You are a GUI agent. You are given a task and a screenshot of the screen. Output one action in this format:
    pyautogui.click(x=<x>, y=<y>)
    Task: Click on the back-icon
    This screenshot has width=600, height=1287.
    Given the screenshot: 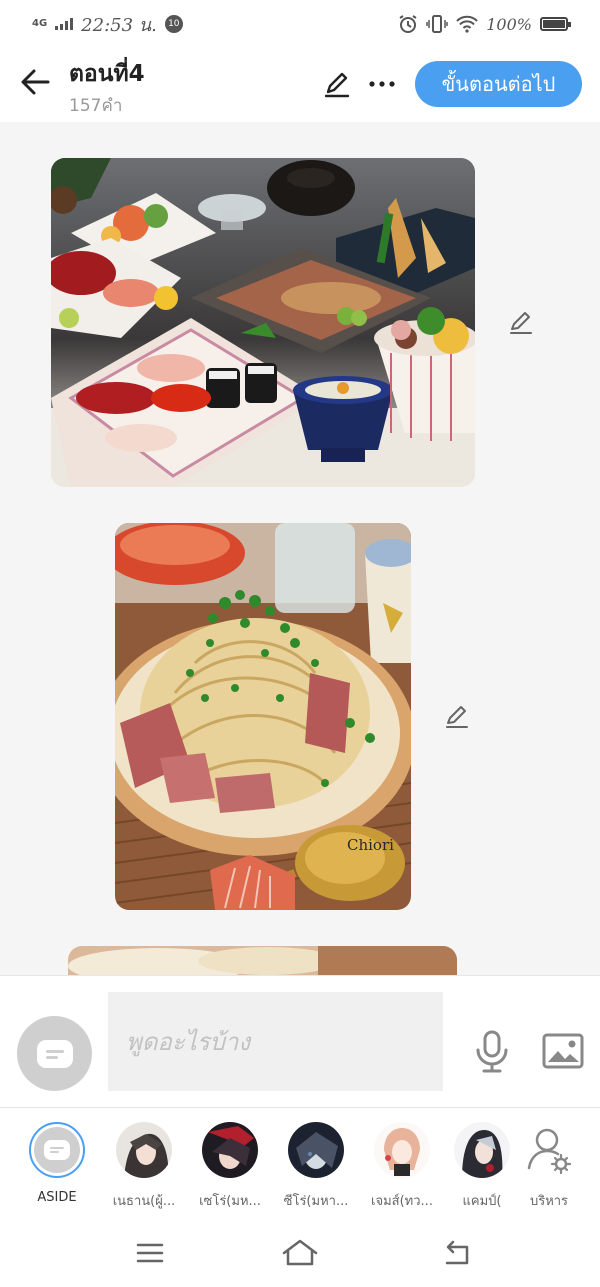 What is the action you would take?
    pyautogui.click(x=457, y=1253)
    